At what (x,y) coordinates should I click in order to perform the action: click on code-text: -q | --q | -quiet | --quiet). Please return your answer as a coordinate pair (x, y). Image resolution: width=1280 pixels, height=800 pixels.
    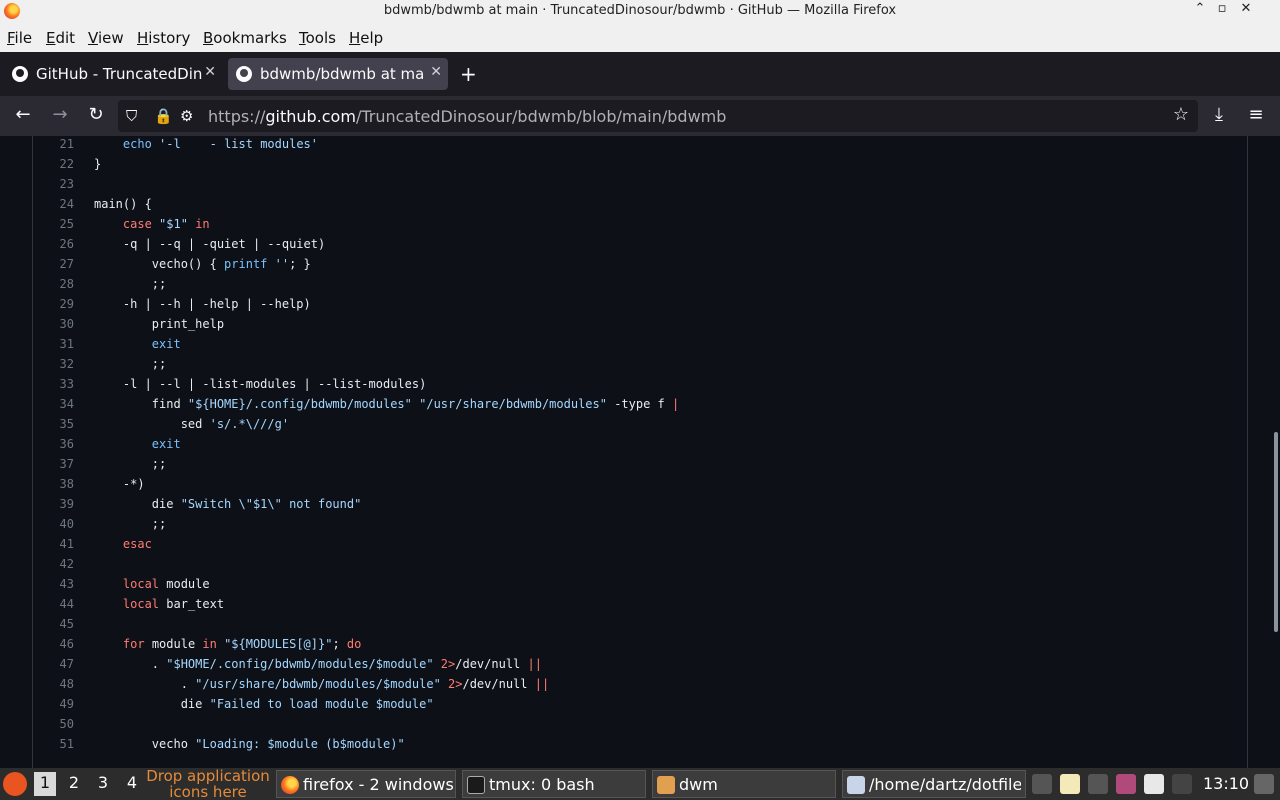
    Looking at the image, I should click on (210, 244).